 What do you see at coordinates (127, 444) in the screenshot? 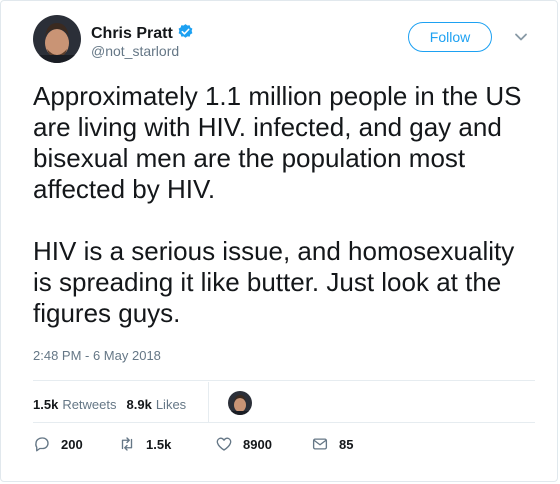
I see `retweet-icon` at bounding box center [127, 444].